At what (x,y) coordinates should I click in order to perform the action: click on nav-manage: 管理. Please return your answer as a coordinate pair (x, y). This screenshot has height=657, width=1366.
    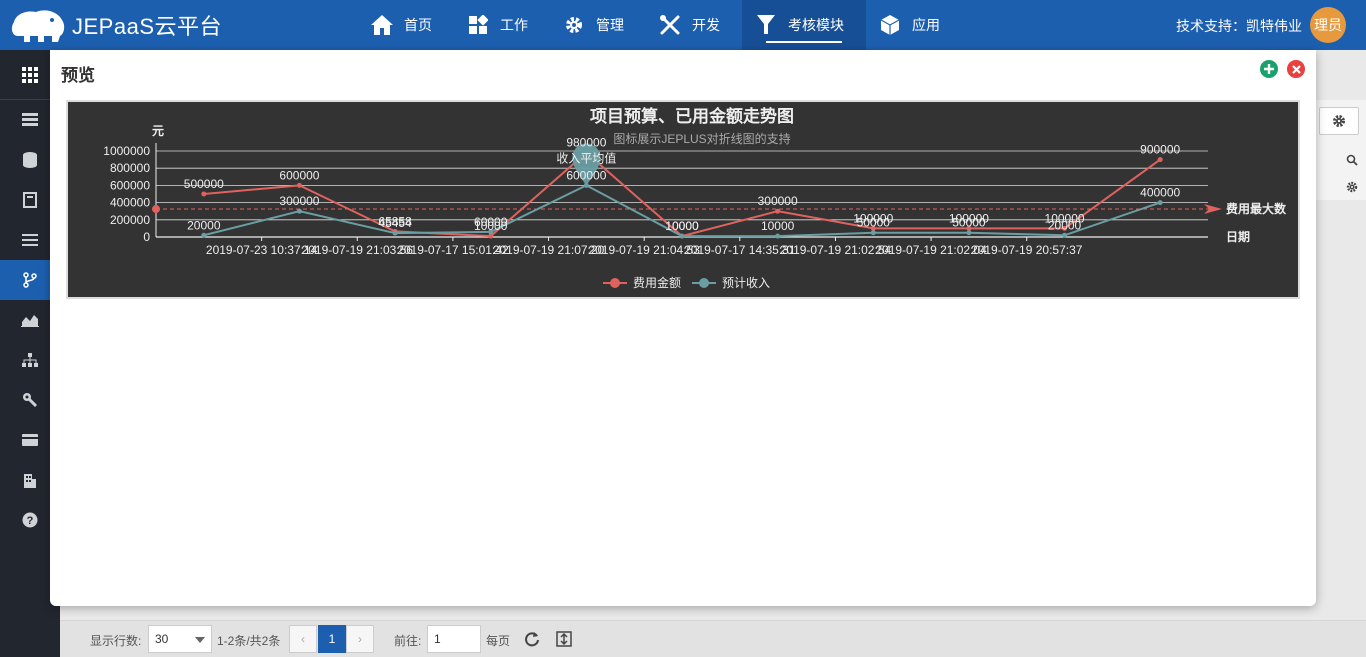
    Looking at the image, I should click on (598, 25).